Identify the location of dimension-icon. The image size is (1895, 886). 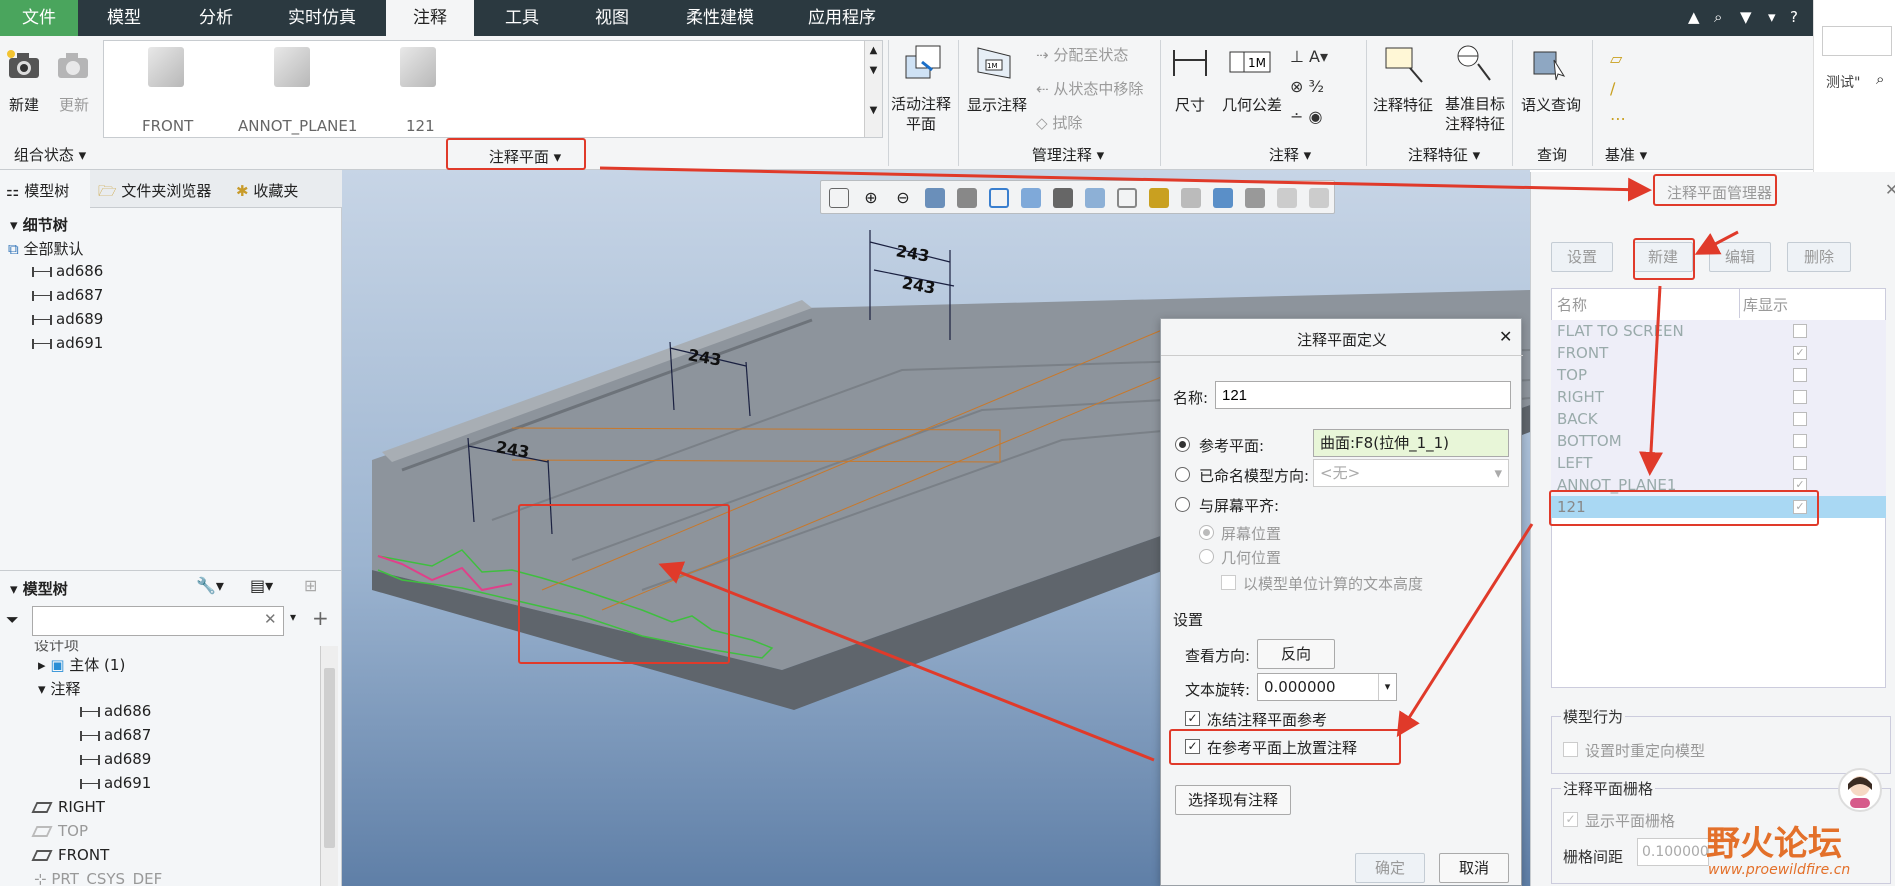
(1190, 63).